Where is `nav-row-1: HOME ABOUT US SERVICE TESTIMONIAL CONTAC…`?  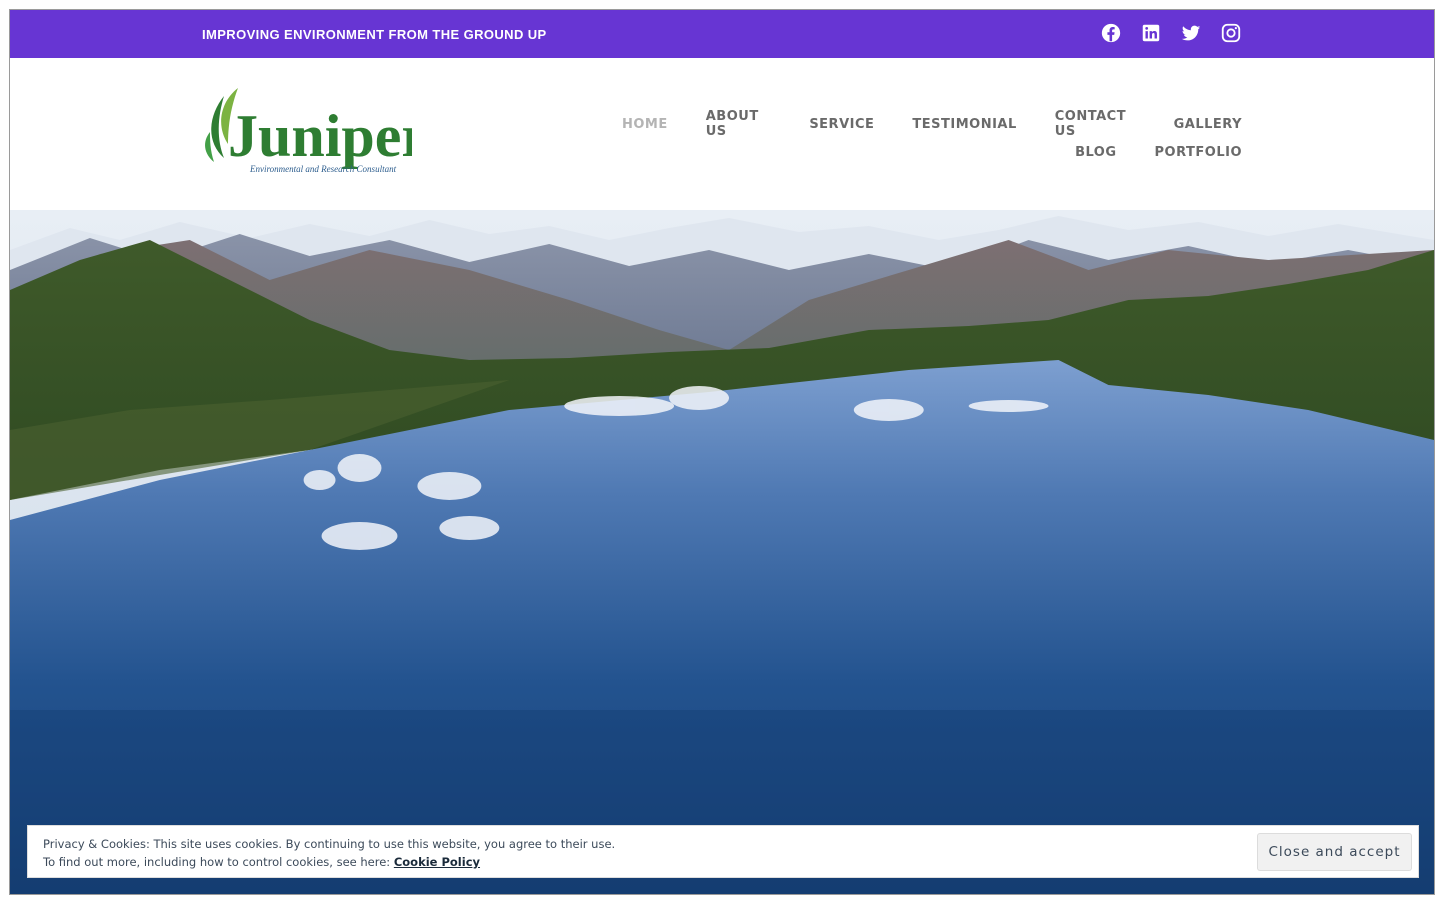 nav-row-1: HOME ABOUT US SERVICE TESTIMONIAL CONTAC… is located at coordinates (932, 124).